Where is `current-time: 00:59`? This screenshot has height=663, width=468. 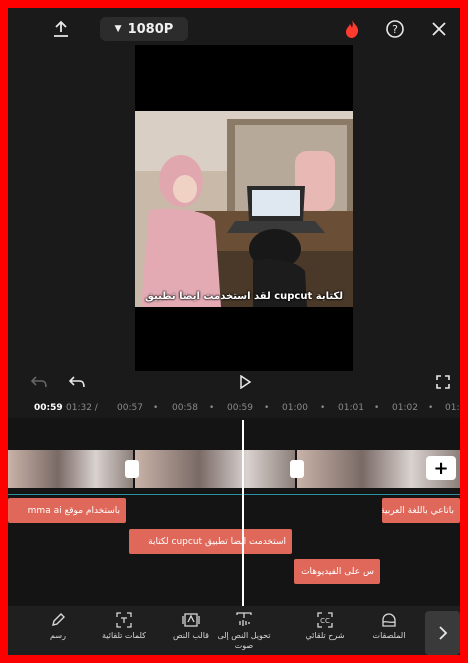
current-time: 00:59 is located at coordinates (48, 408).